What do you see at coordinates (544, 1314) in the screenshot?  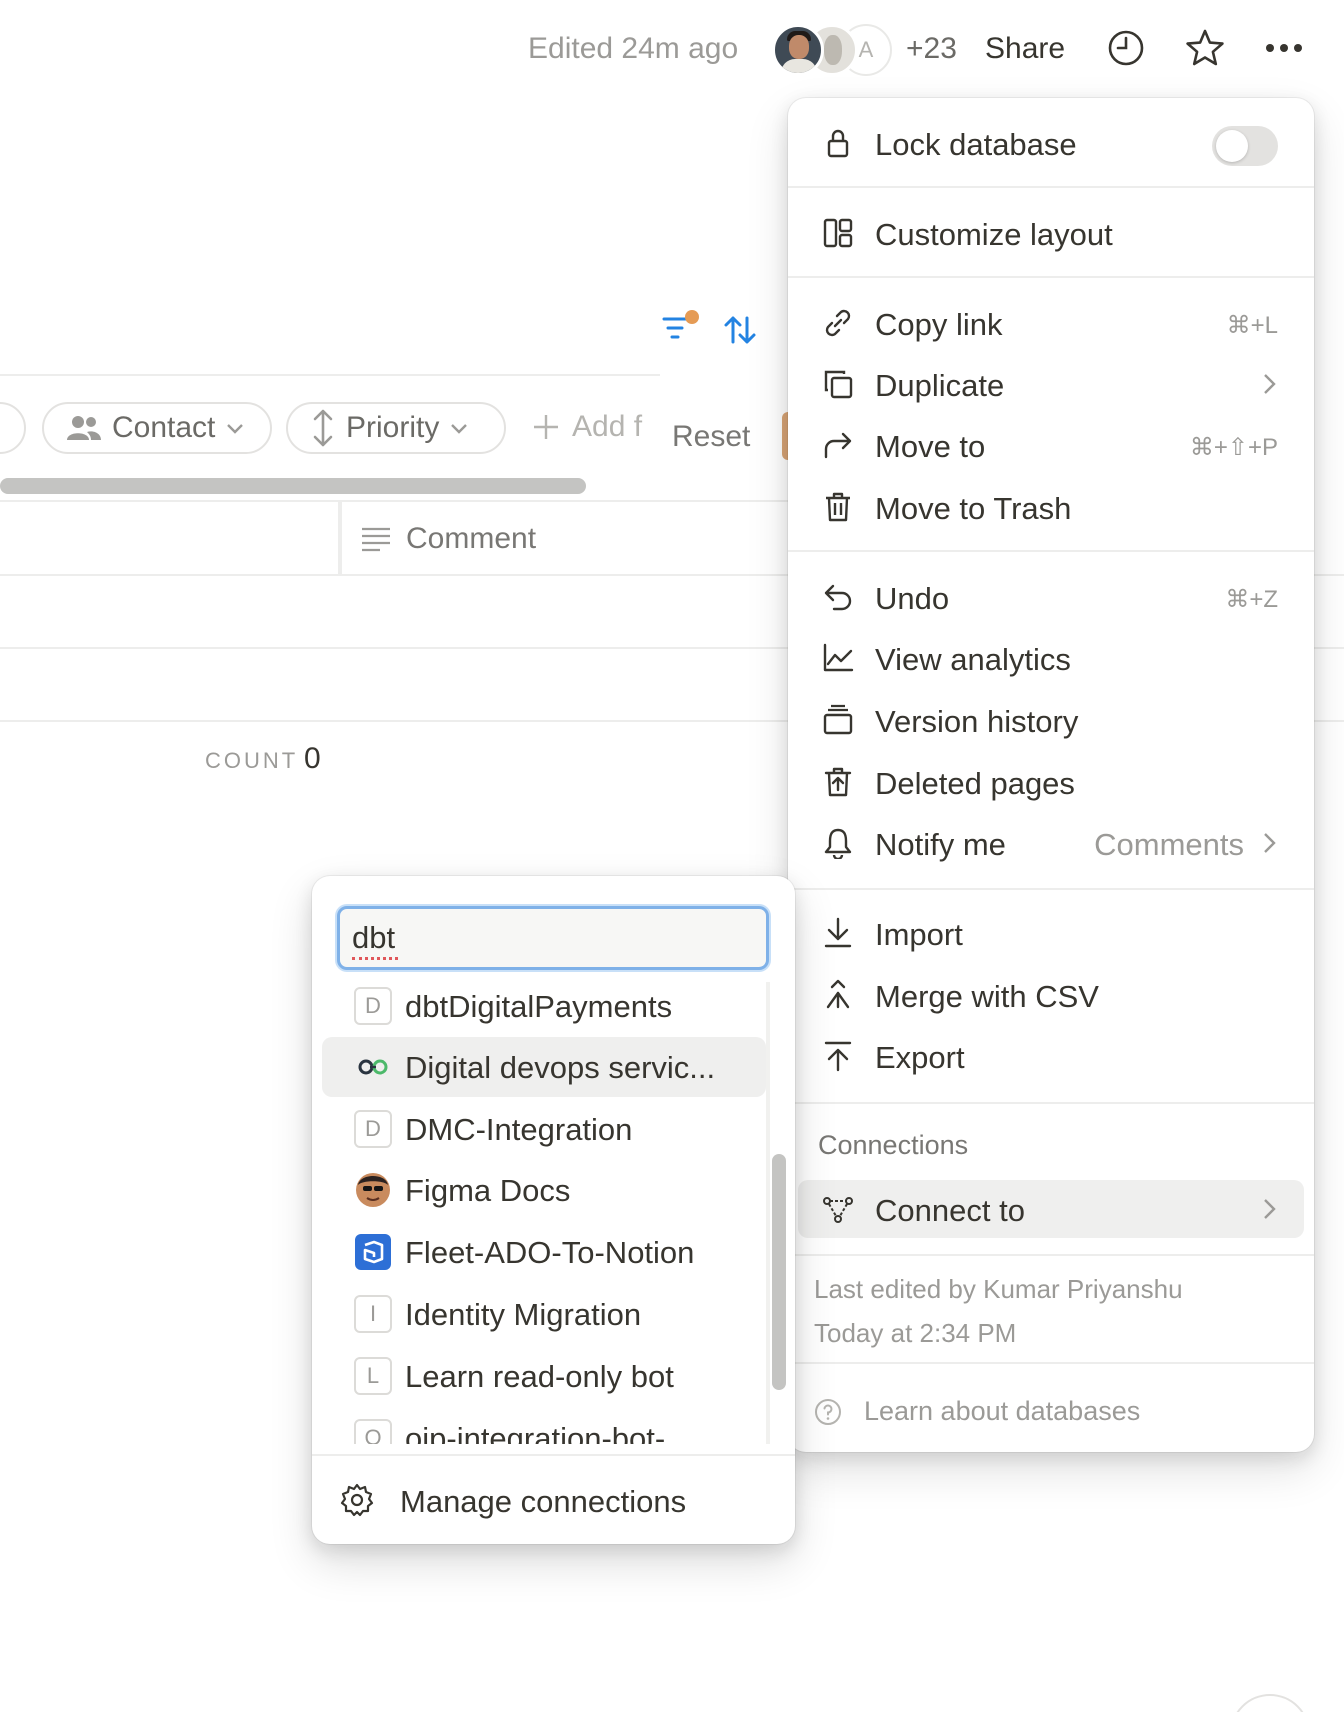 I see `list-item: I Identity Migration` at bounding box center [544, 1314].